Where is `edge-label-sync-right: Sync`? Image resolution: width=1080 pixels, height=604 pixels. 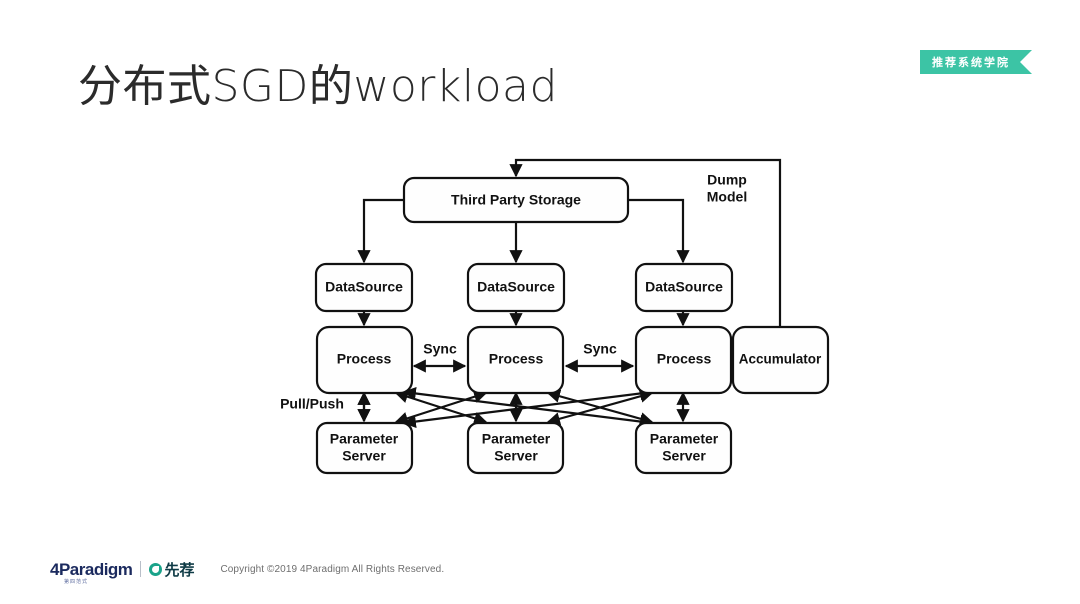
edge-label-sync-right: Sync is located at coordinates (600, 349).